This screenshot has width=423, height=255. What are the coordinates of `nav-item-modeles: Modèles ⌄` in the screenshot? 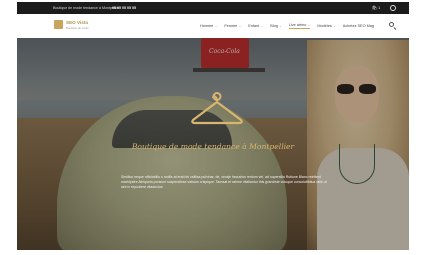 It's located at (326, 26).